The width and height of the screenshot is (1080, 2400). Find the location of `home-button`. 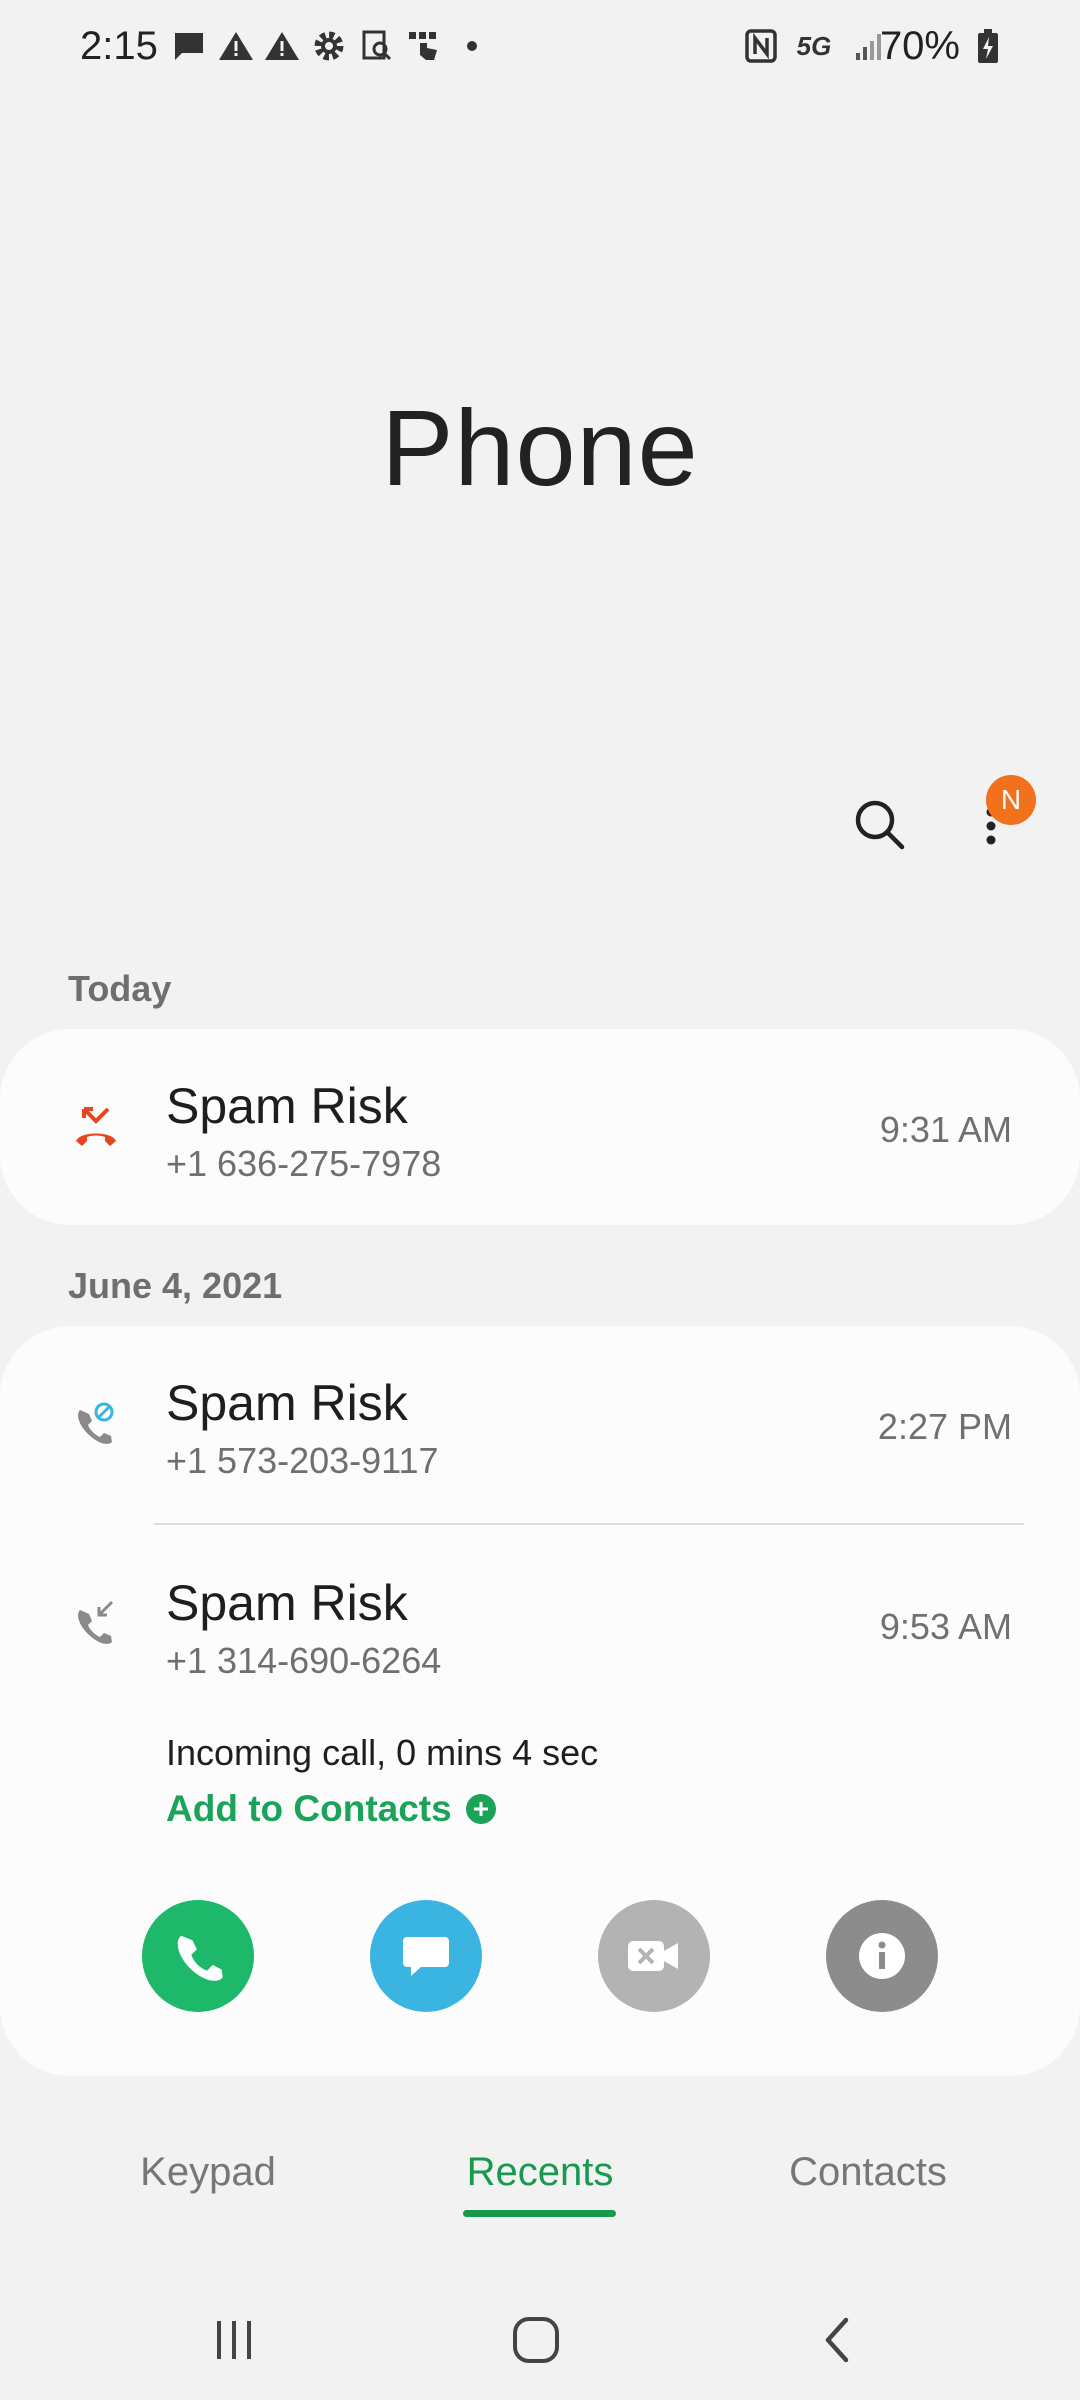

home-button is located at coordinates (536, 2340).